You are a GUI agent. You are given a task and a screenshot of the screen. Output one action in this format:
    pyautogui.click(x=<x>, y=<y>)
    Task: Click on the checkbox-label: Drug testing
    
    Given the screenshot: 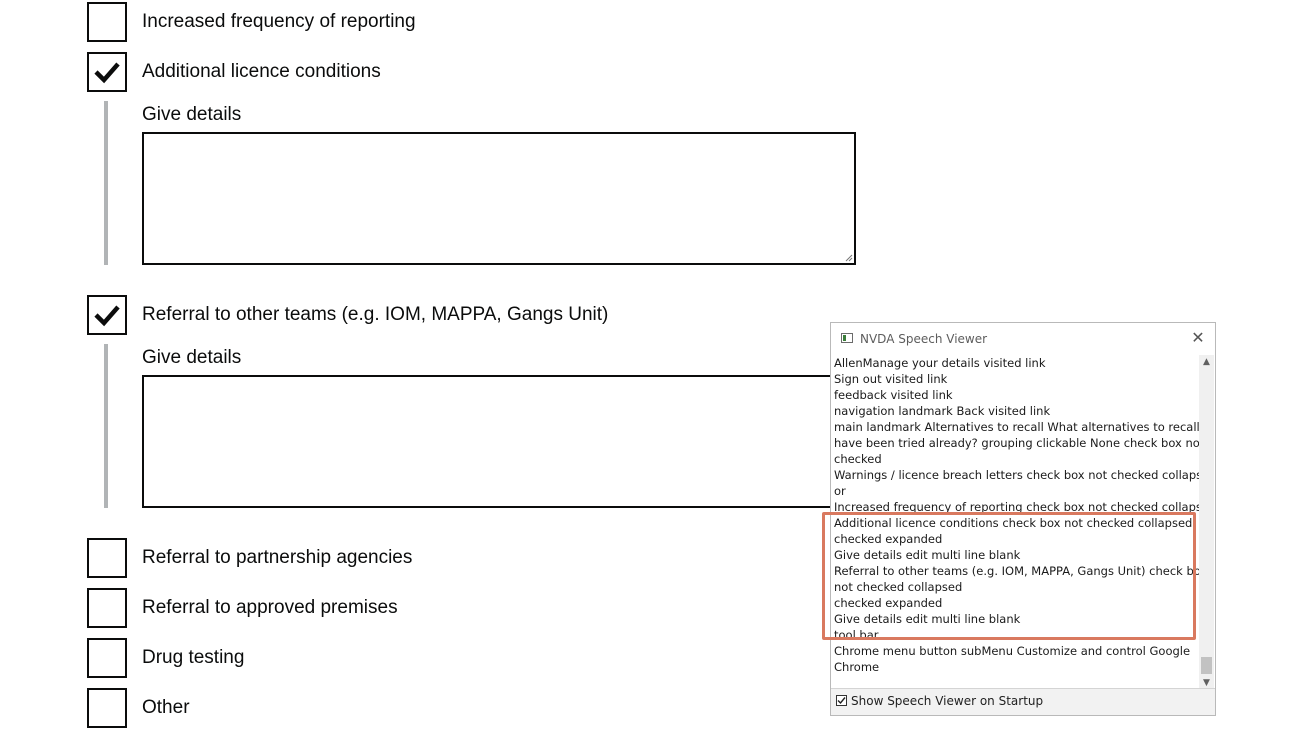 What is the action you would take?
    pyautogui.click(x=193, y=657)
    